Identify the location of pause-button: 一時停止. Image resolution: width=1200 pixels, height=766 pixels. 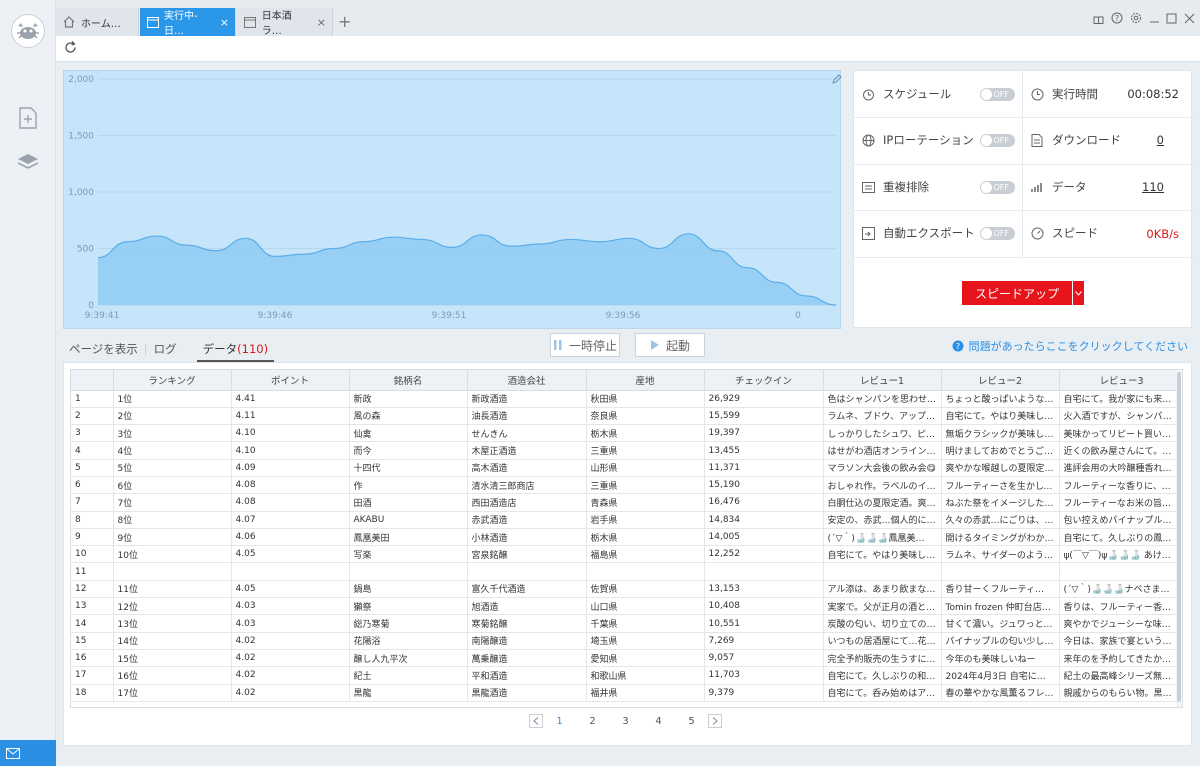
(585, 345).